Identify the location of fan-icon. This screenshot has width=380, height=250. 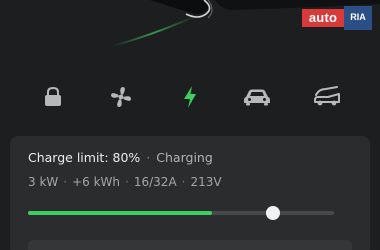
(121, 97).